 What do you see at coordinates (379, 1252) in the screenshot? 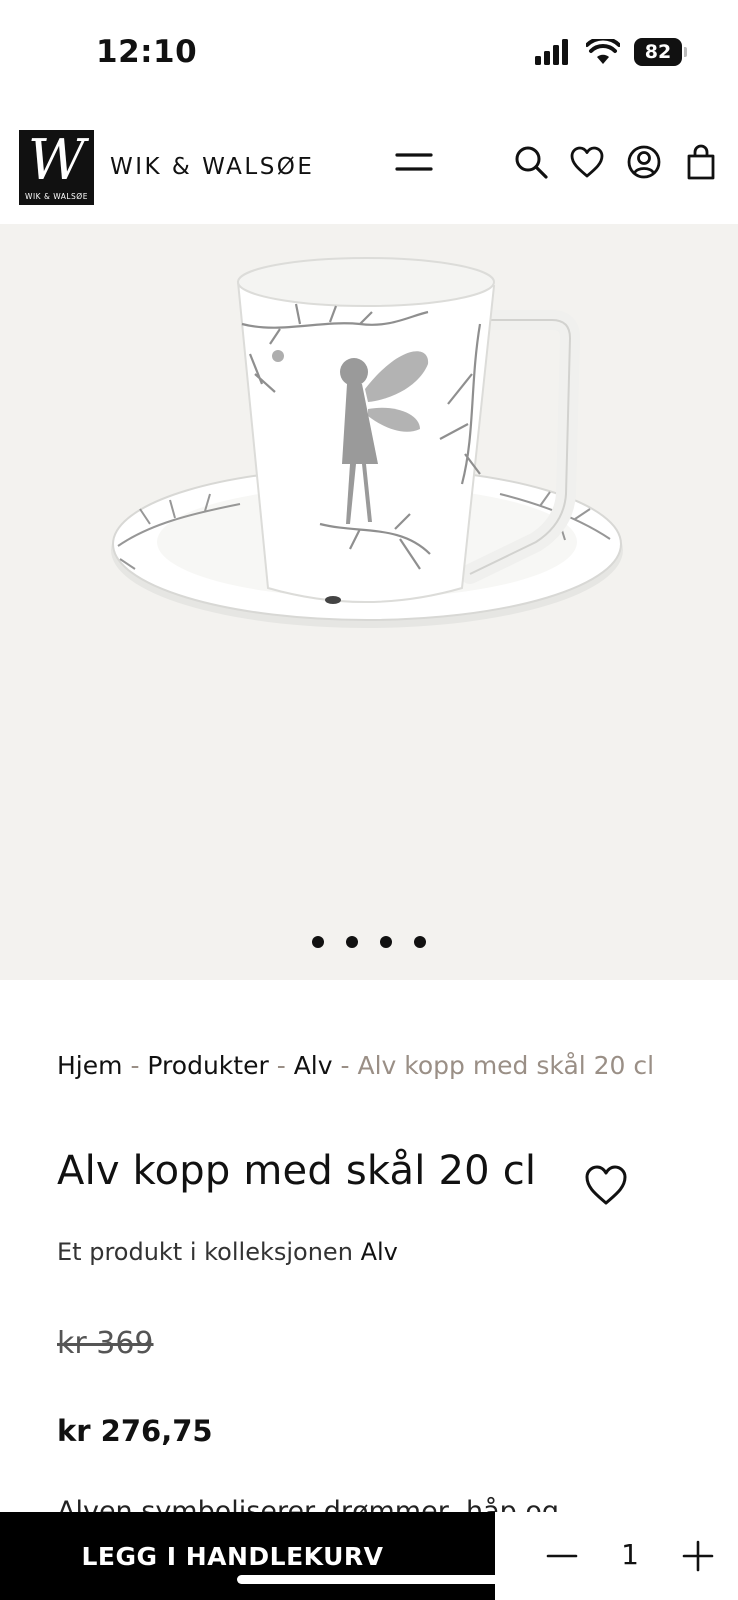
I see `collection-link: Alv` at bounding box center [379, 1252].